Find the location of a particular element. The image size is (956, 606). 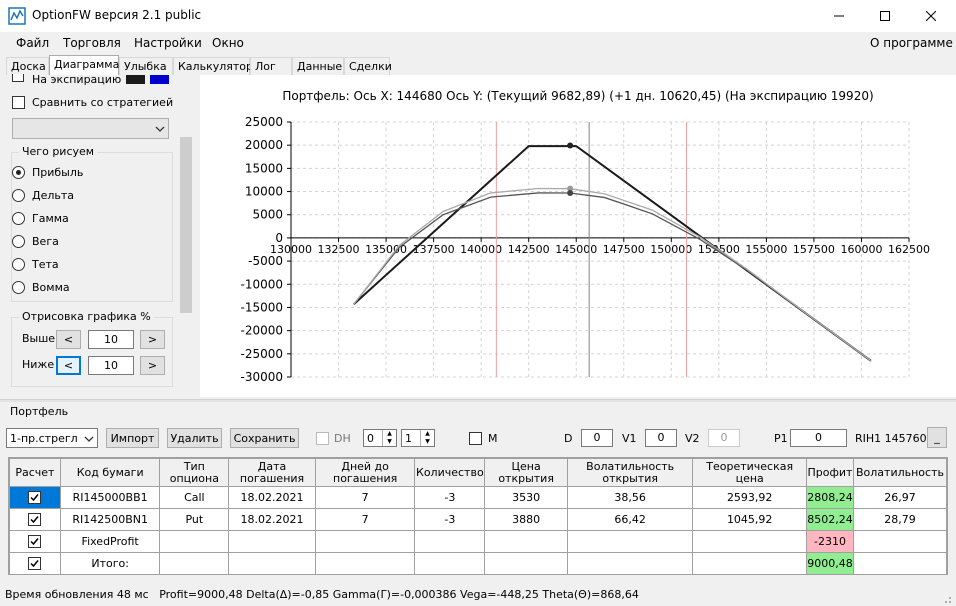

menu-window: Окно is located at coordinates (228, 43).